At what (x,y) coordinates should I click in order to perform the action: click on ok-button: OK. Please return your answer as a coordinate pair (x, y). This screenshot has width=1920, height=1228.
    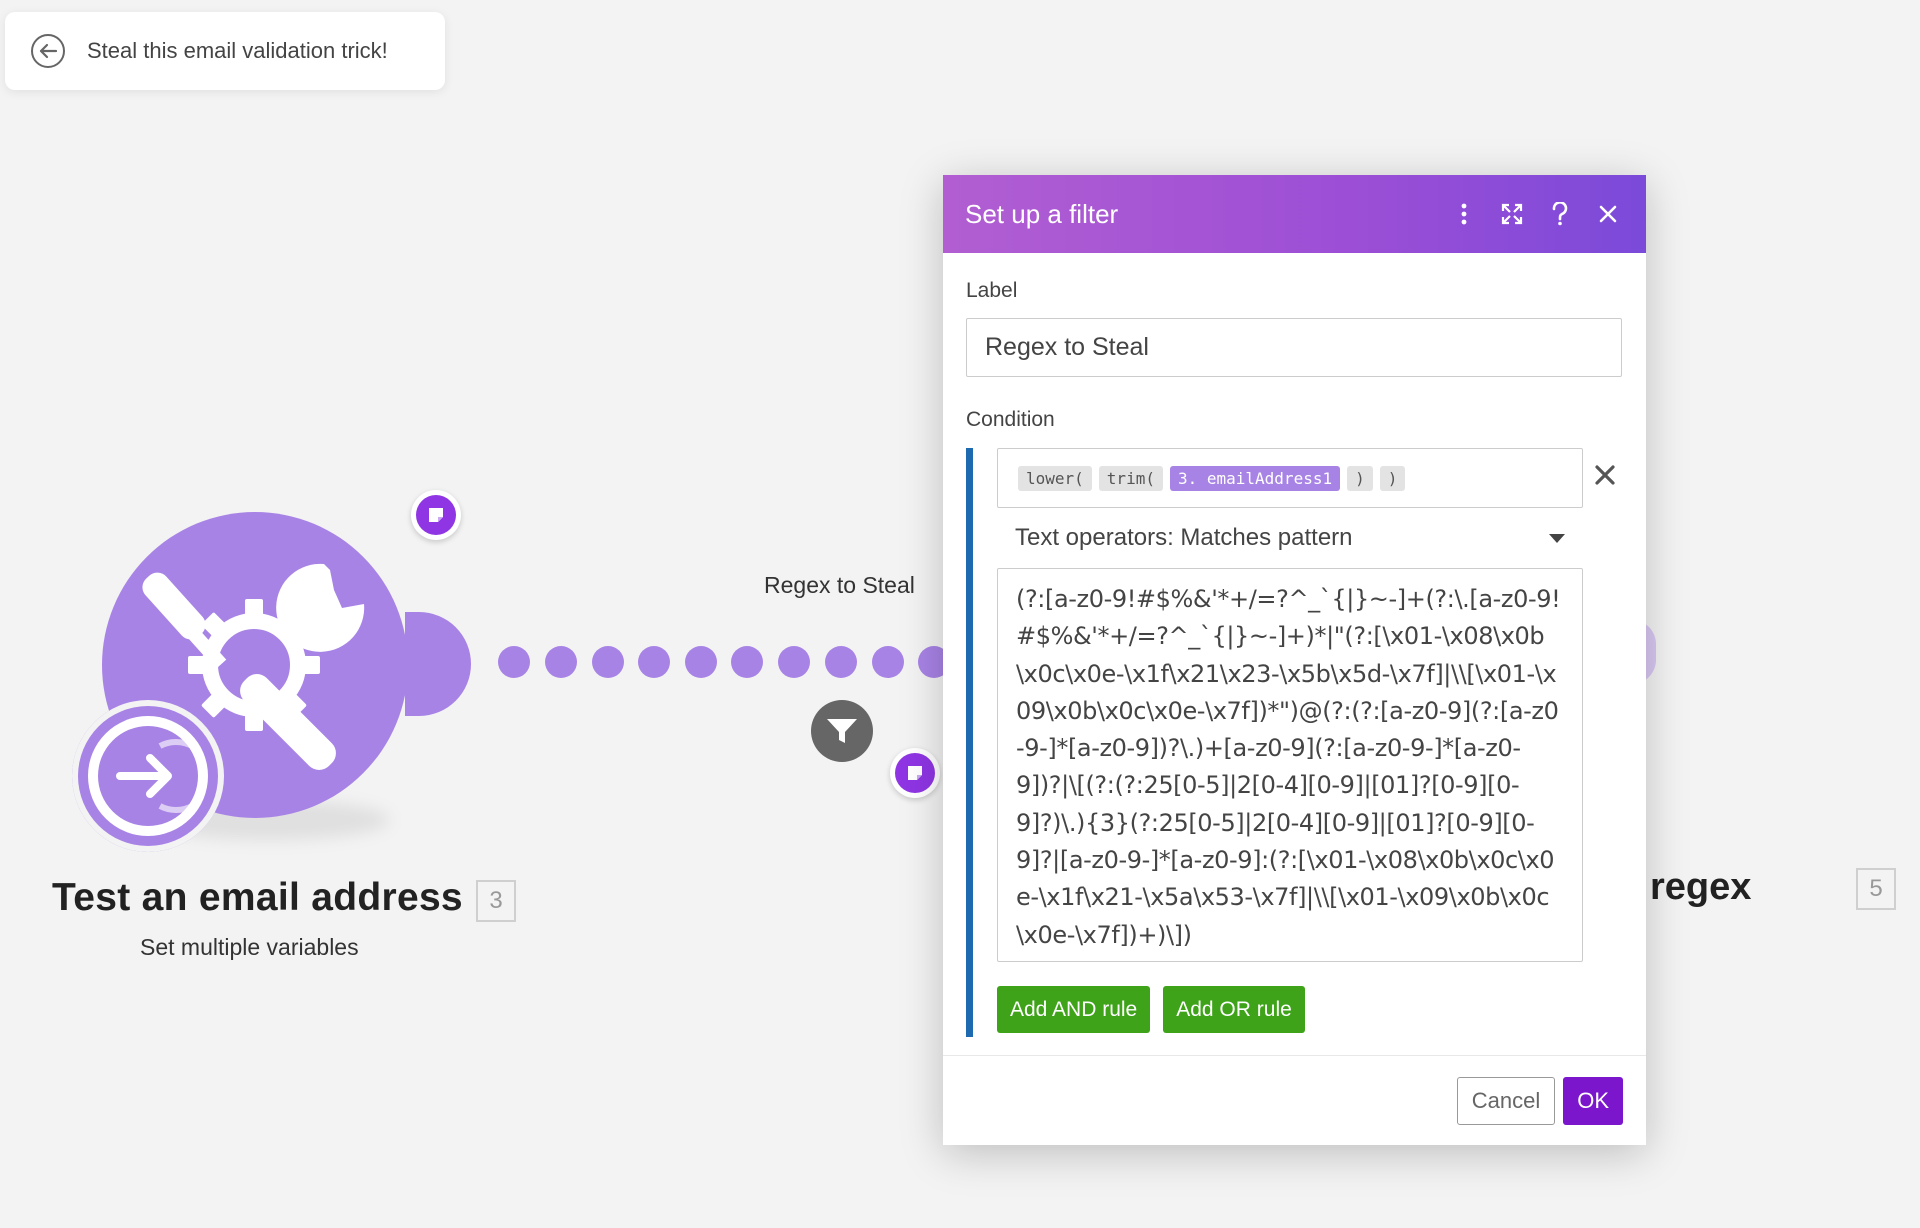
    Looking at the image, I should click on (1593, 1100).